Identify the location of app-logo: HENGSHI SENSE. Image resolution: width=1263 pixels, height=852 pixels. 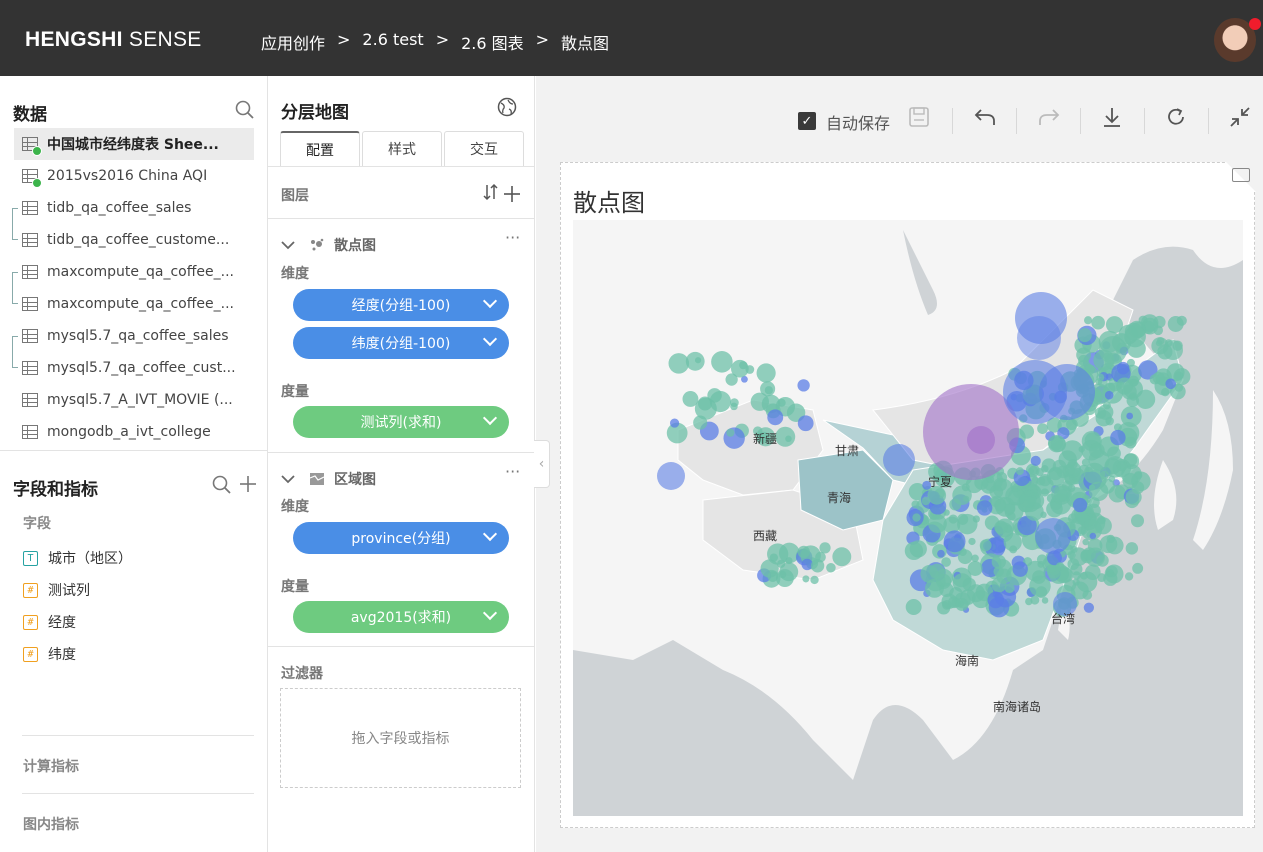
(113, 40).